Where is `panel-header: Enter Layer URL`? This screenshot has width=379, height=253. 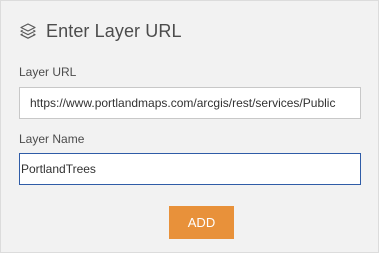 panel-header: Enter Layer URL is located at coordinates (100, 31).